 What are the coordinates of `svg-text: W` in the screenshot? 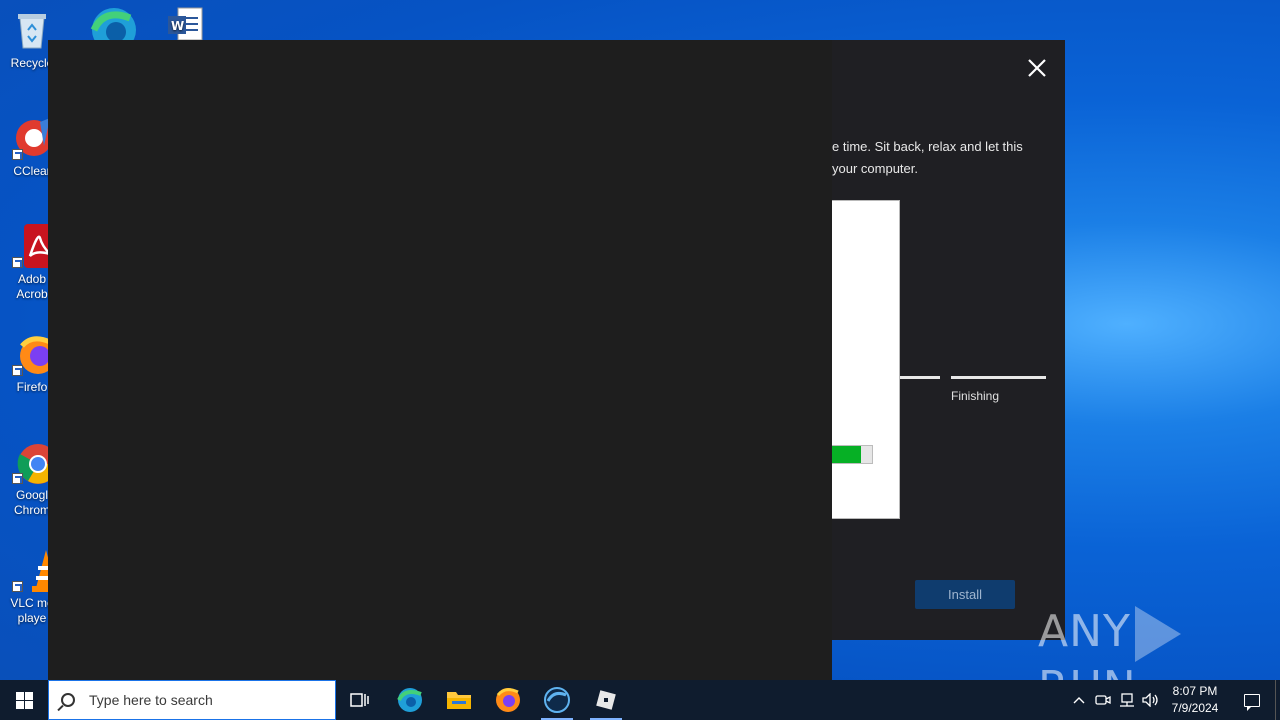 It's located at (177, 26).